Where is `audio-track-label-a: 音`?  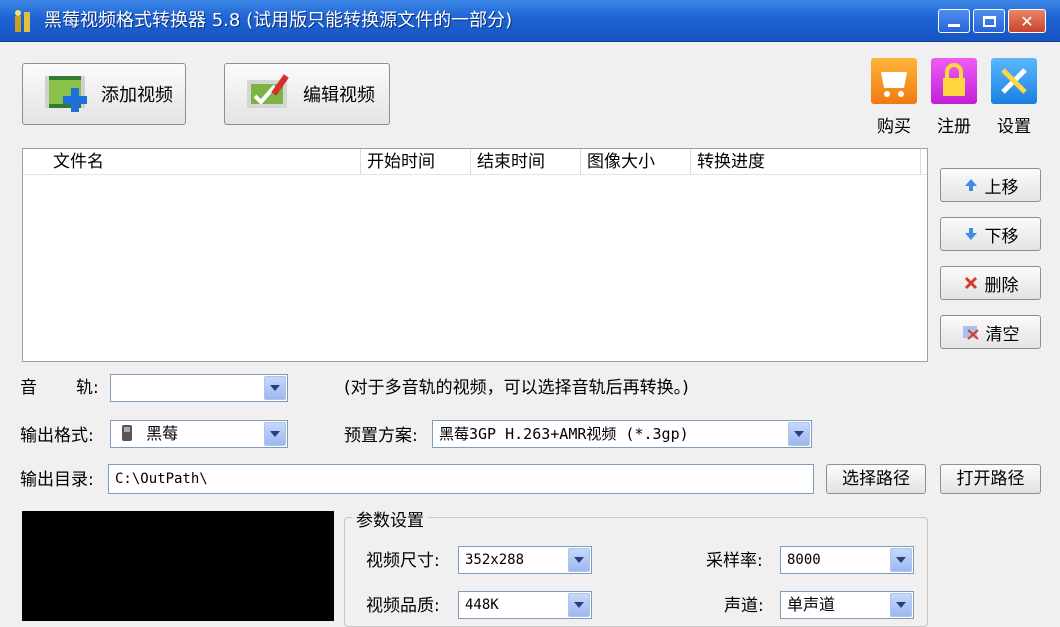
audio-track-label-a: 音 is located at coordinates (28, 388).